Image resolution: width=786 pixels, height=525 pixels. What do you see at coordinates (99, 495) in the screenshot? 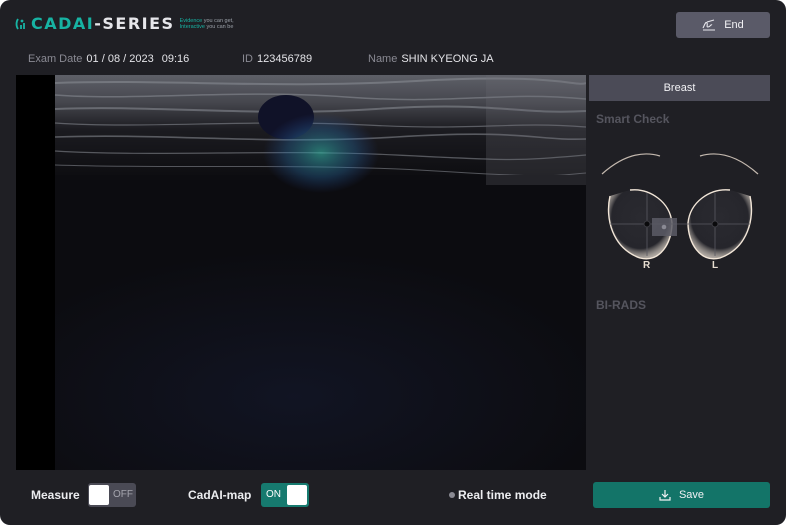
I see `measure-toggle-knob` at bounding box center [99, 495].